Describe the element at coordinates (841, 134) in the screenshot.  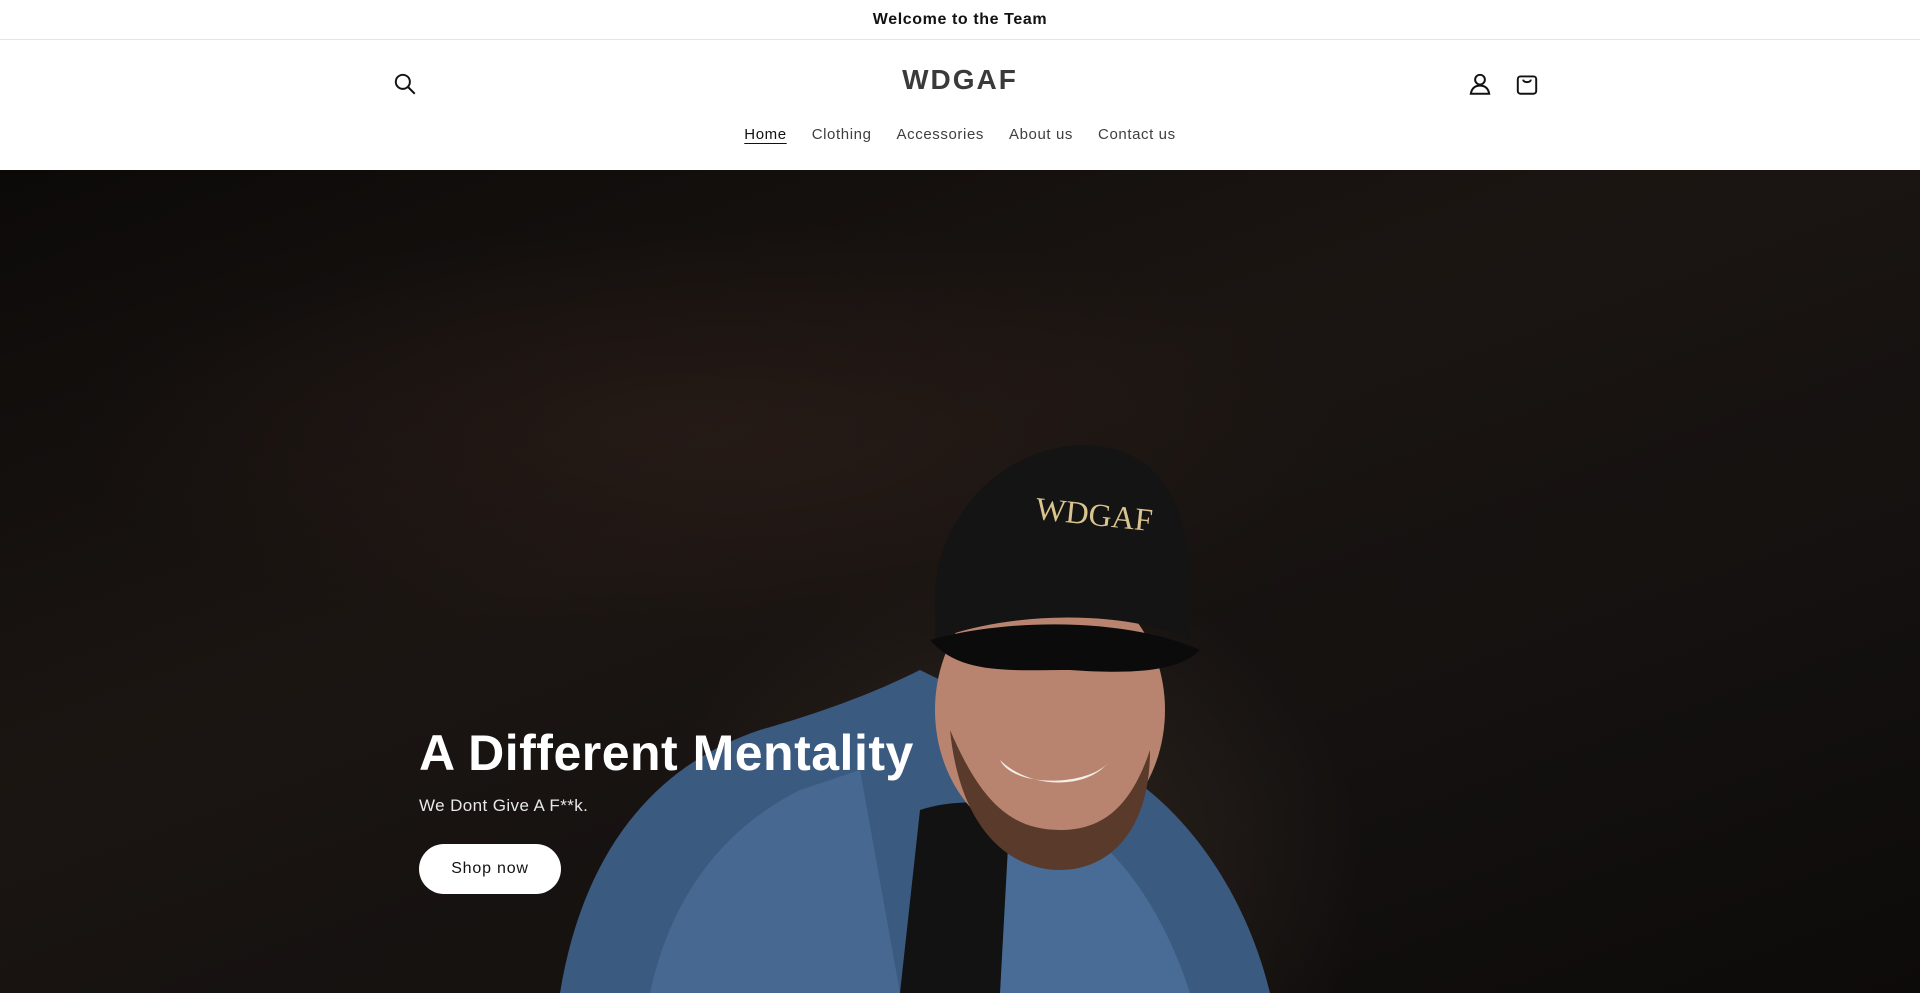
I see `nav-item-clothing: Clothing` at that location.